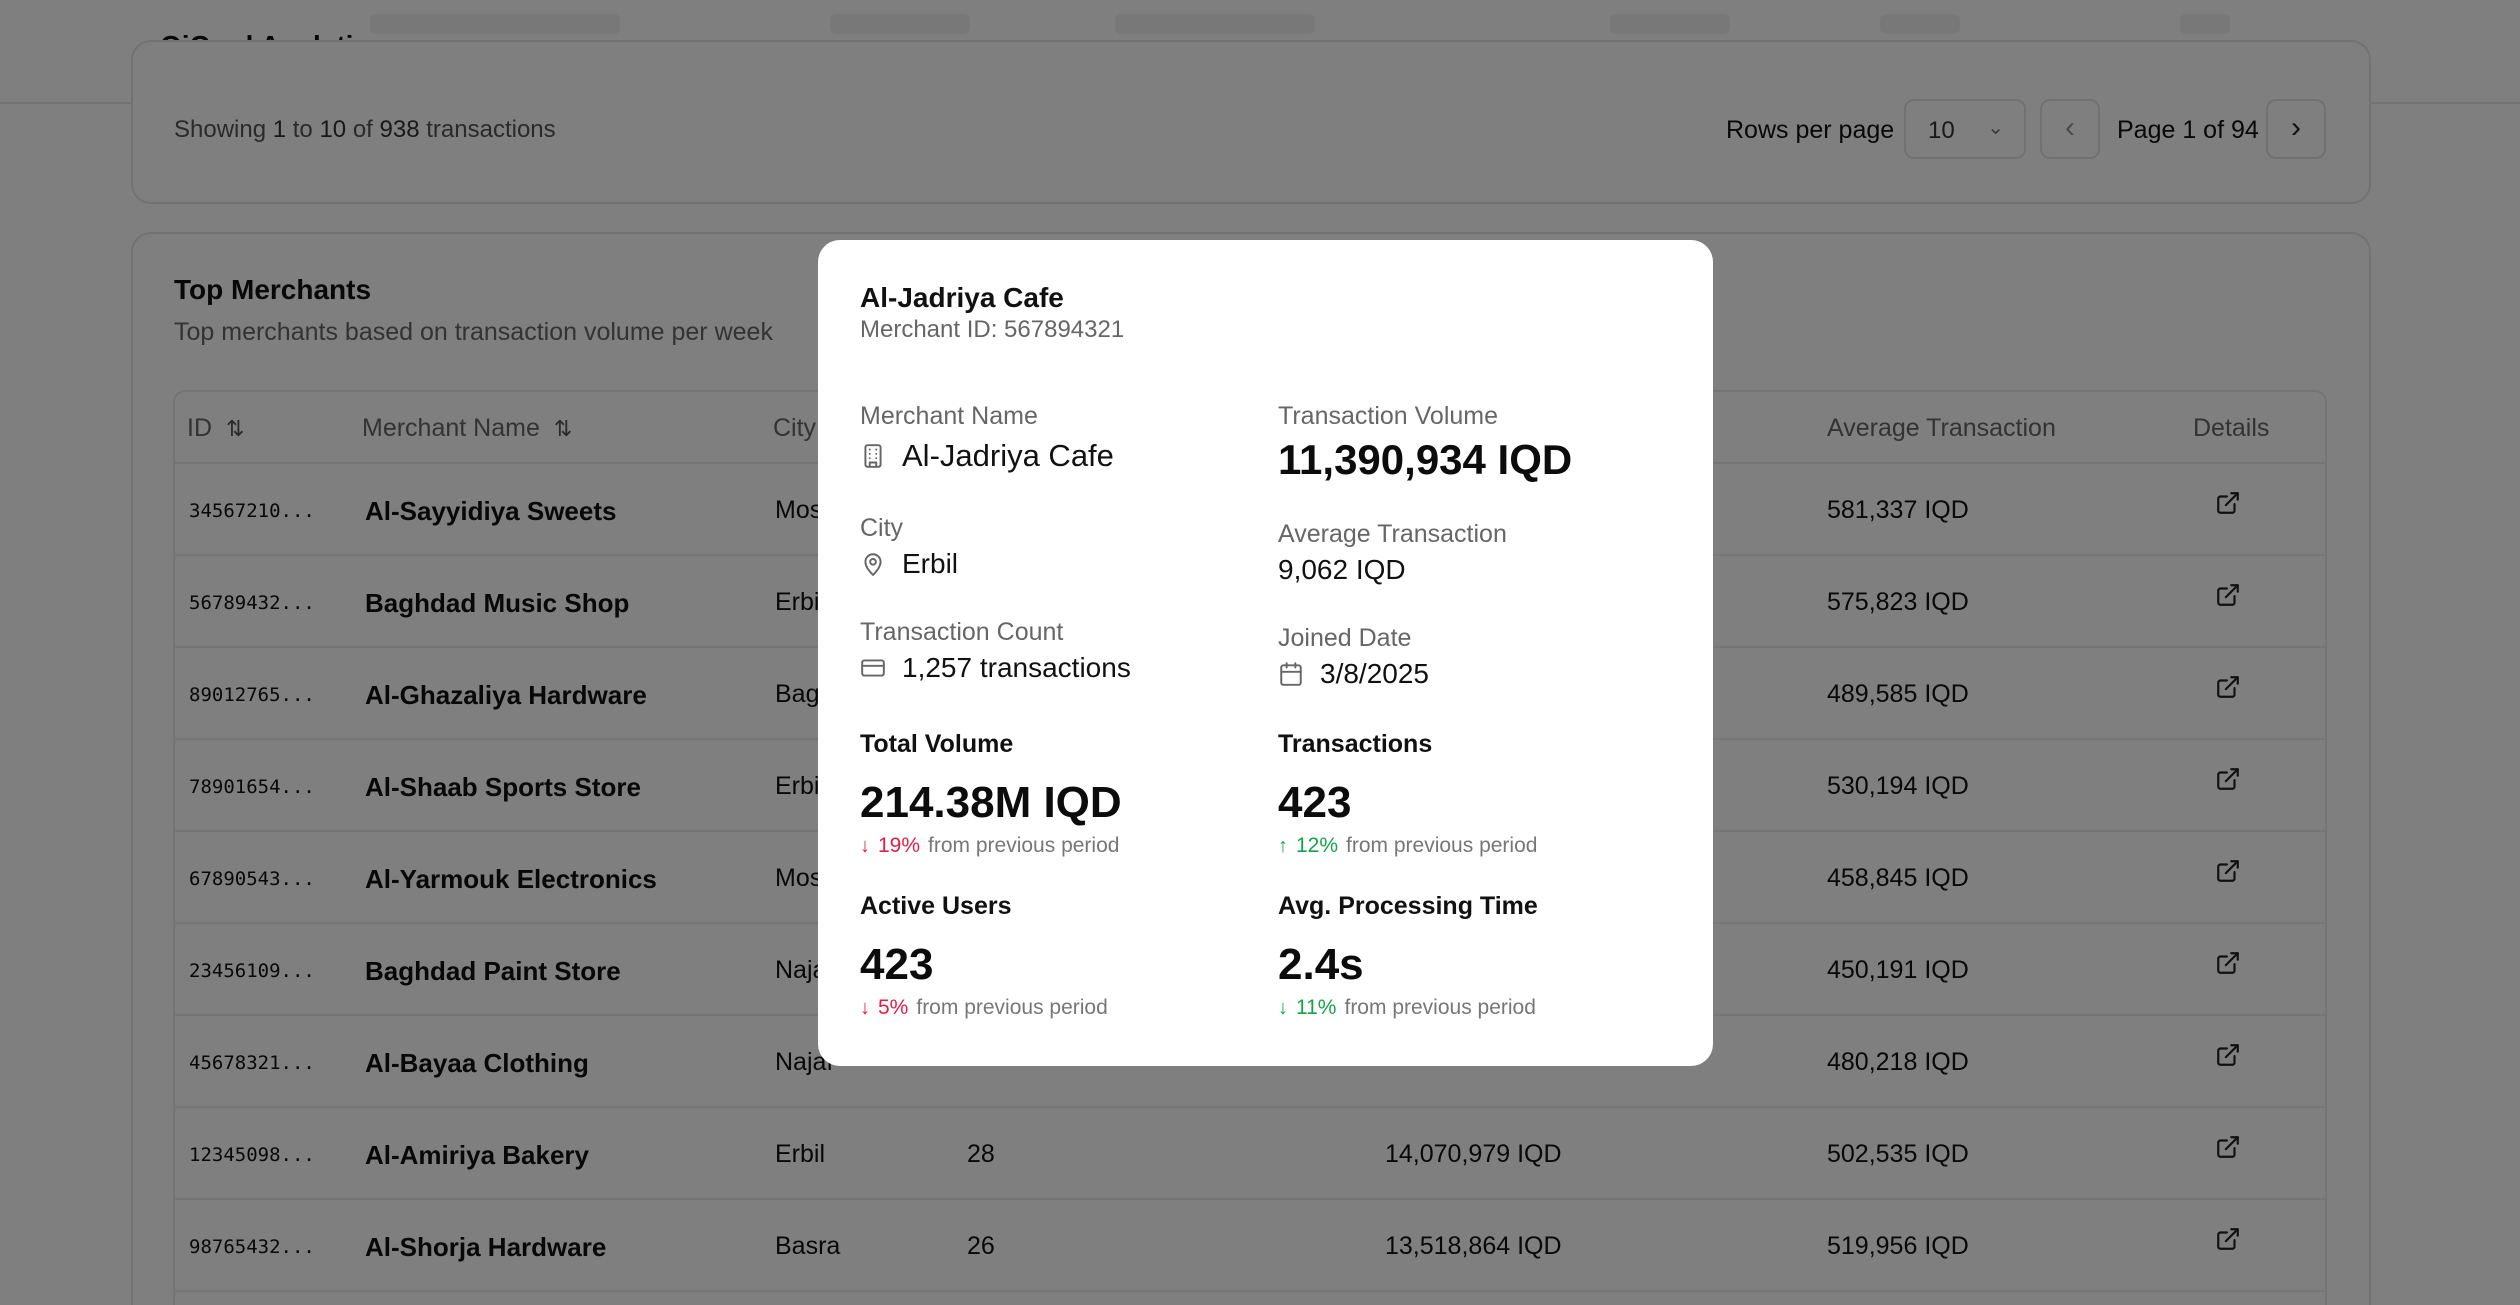  I want to click on transaction-count-value: 1,257 transactions, so click(995, 668).